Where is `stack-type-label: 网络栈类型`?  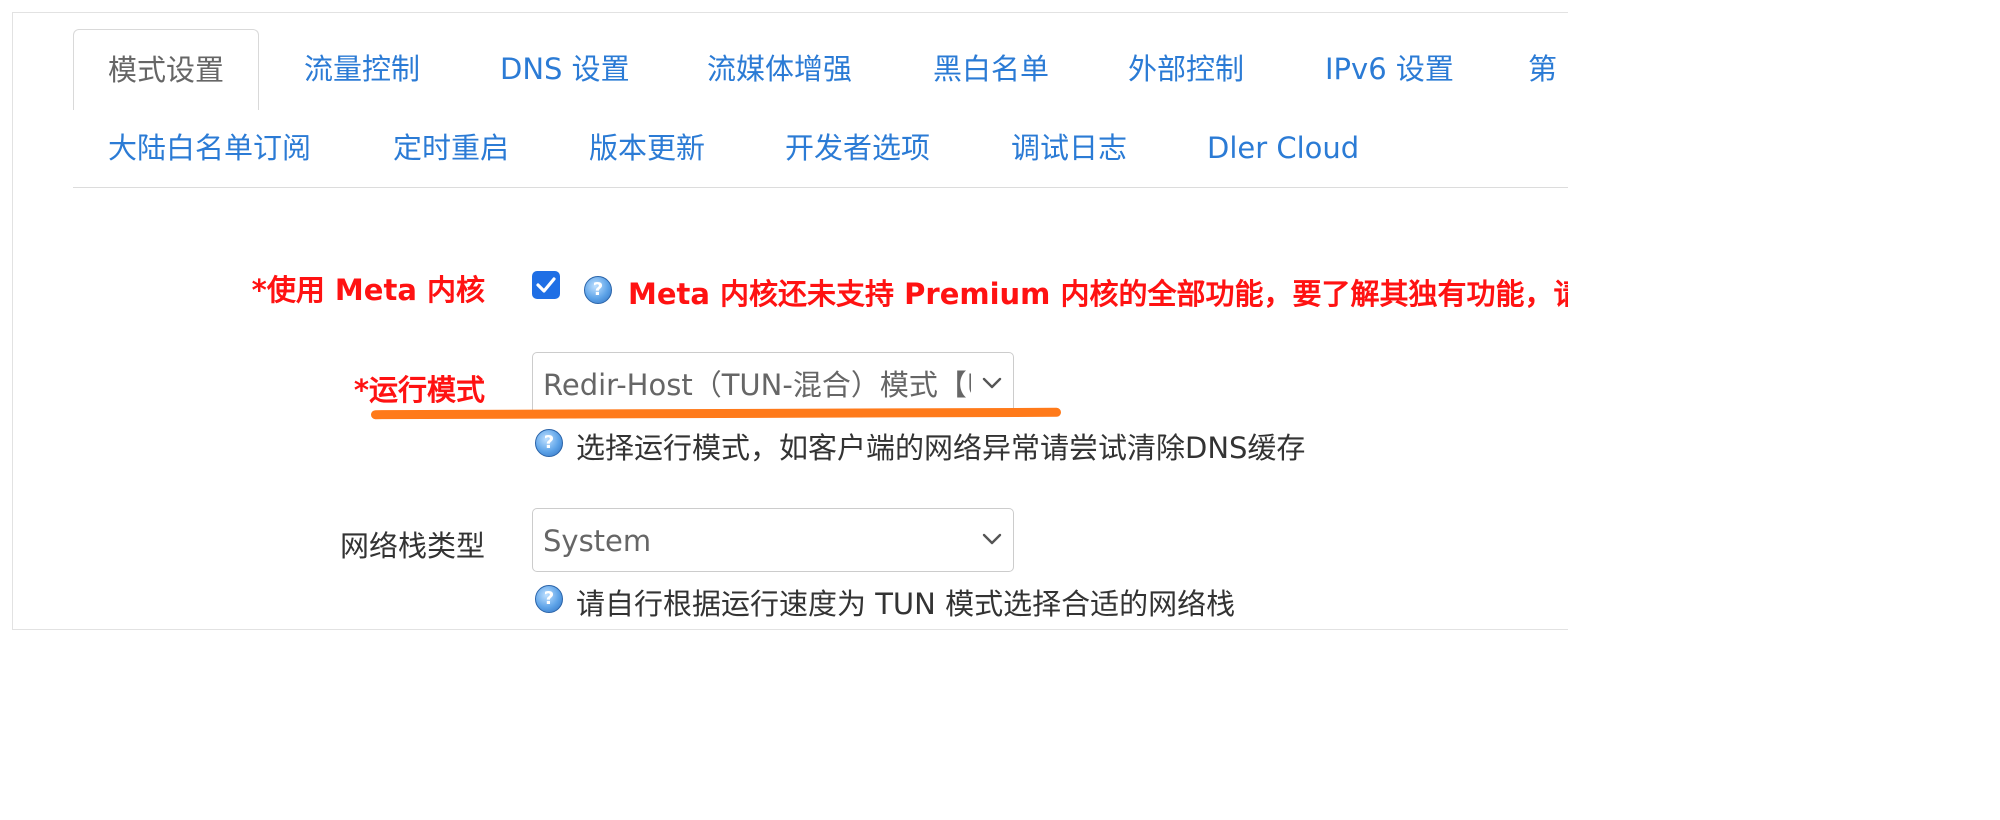 stack-type-label: 网络栈类型 is located at coordinates (412, 546).